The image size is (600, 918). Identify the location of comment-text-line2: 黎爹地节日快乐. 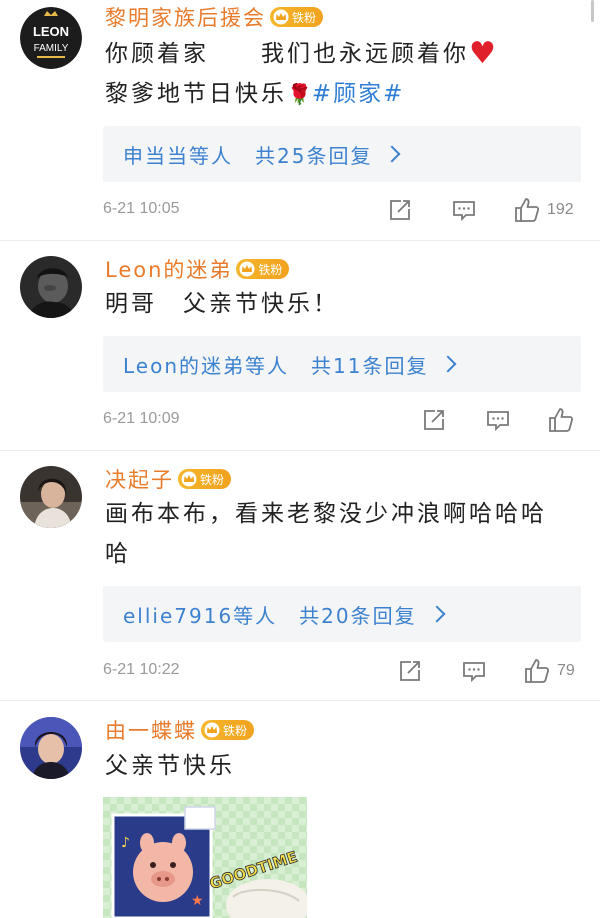
(196, 94).